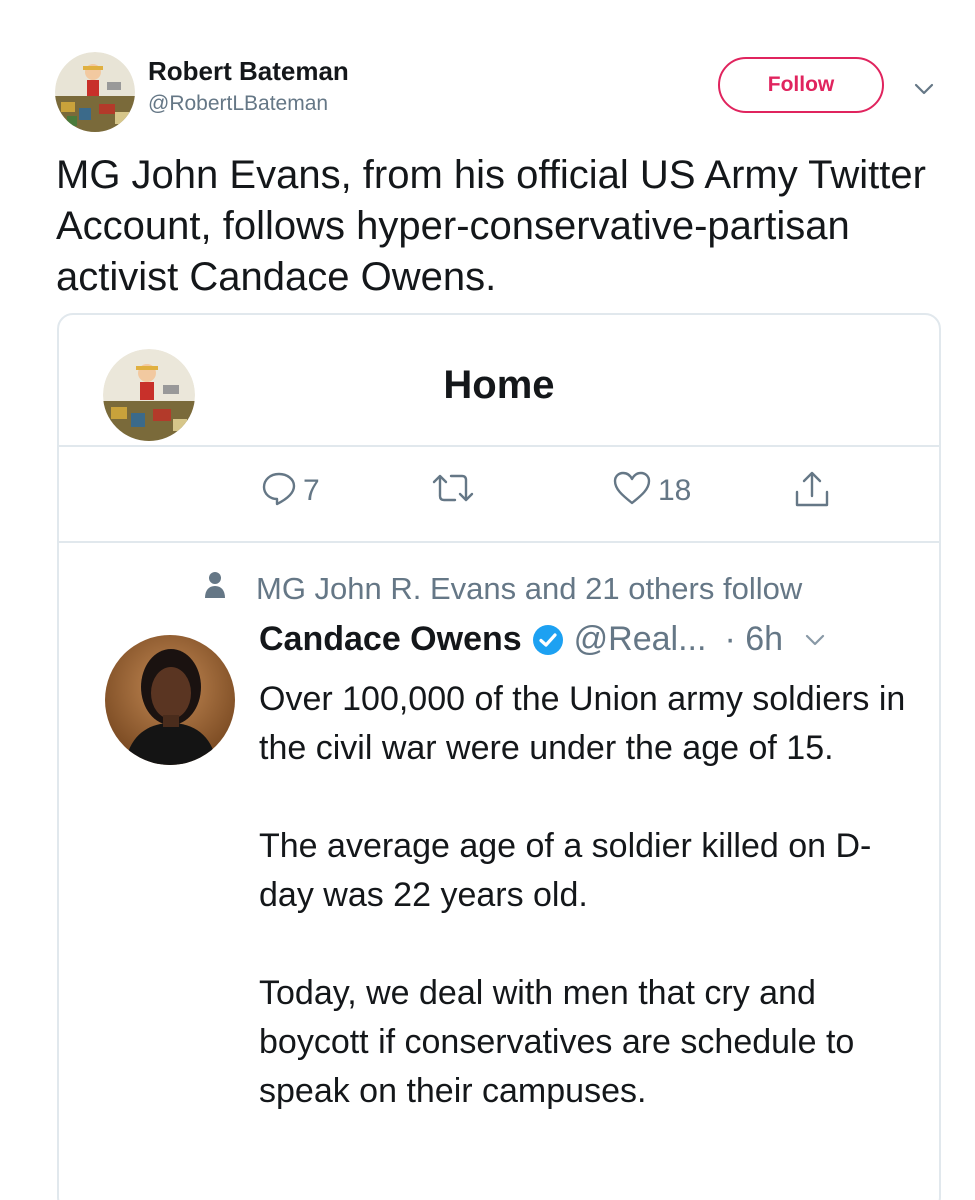 The height and width of the screenshot is (1200, 975). Describe the element at coordinates (279, 490) in the screenshot. I see `reply-icon` at that location.